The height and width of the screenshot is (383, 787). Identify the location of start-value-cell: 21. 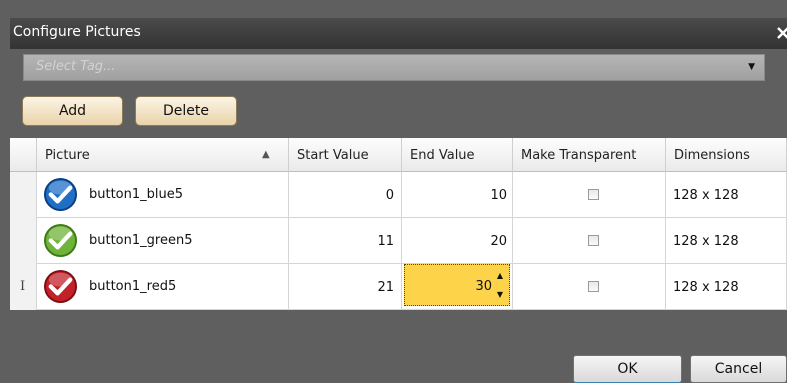
(345, 287).